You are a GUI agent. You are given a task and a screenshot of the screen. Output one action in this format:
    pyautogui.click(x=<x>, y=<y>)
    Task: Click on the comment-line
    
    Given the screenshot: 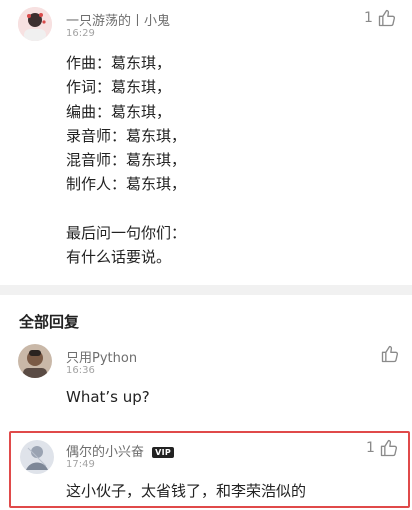 What is the action you would take?
    pyautogui.click(x=126, y=209)
    